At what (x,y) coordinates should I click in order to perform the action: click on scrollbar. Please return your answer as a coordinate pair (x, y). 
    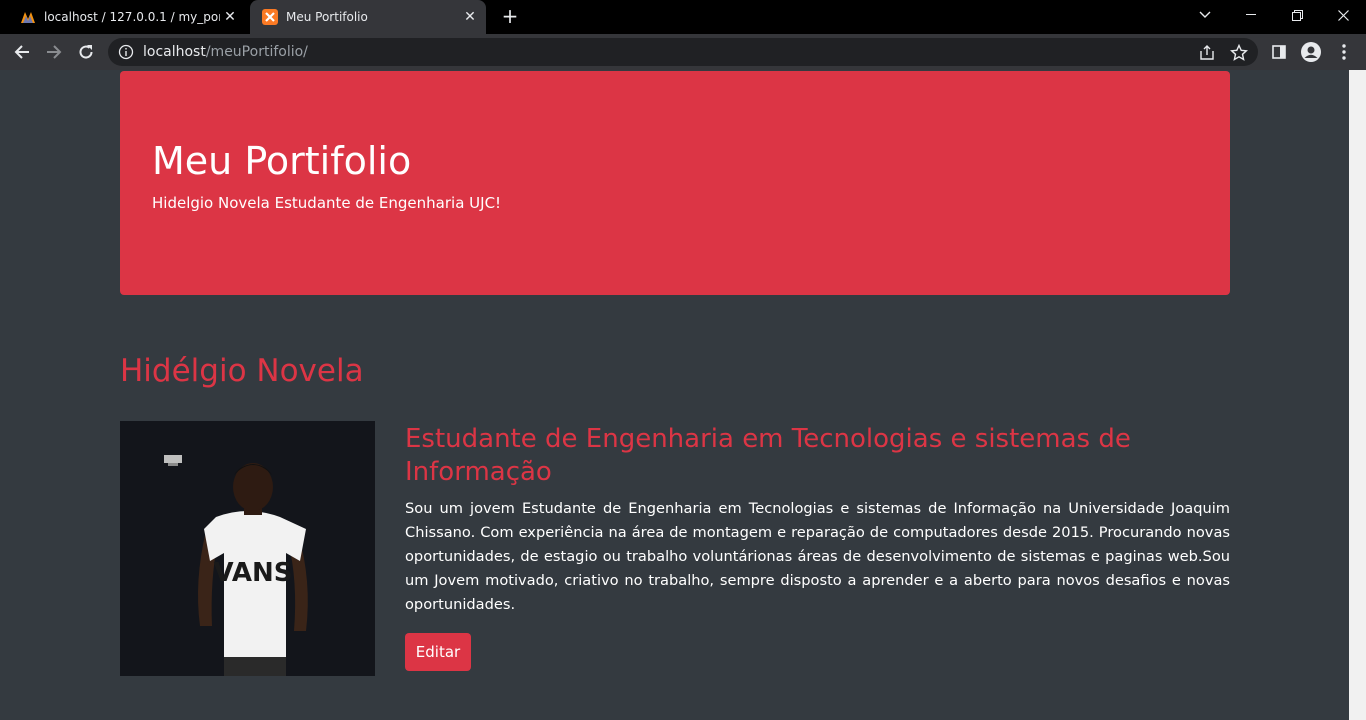
    Looking at the image, I should click on (1357, 395).